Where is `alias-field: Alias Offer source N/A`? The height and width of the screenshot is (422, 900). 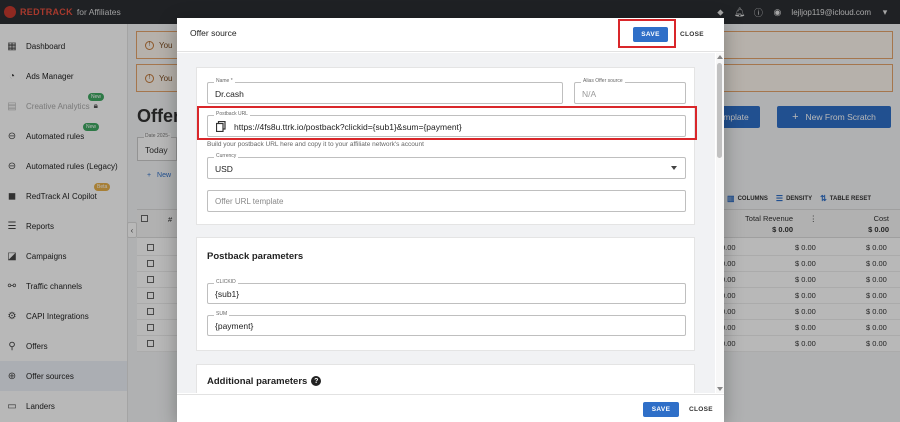 alias-field: Alias Offer source N/A is located at coordinates (630, 91).